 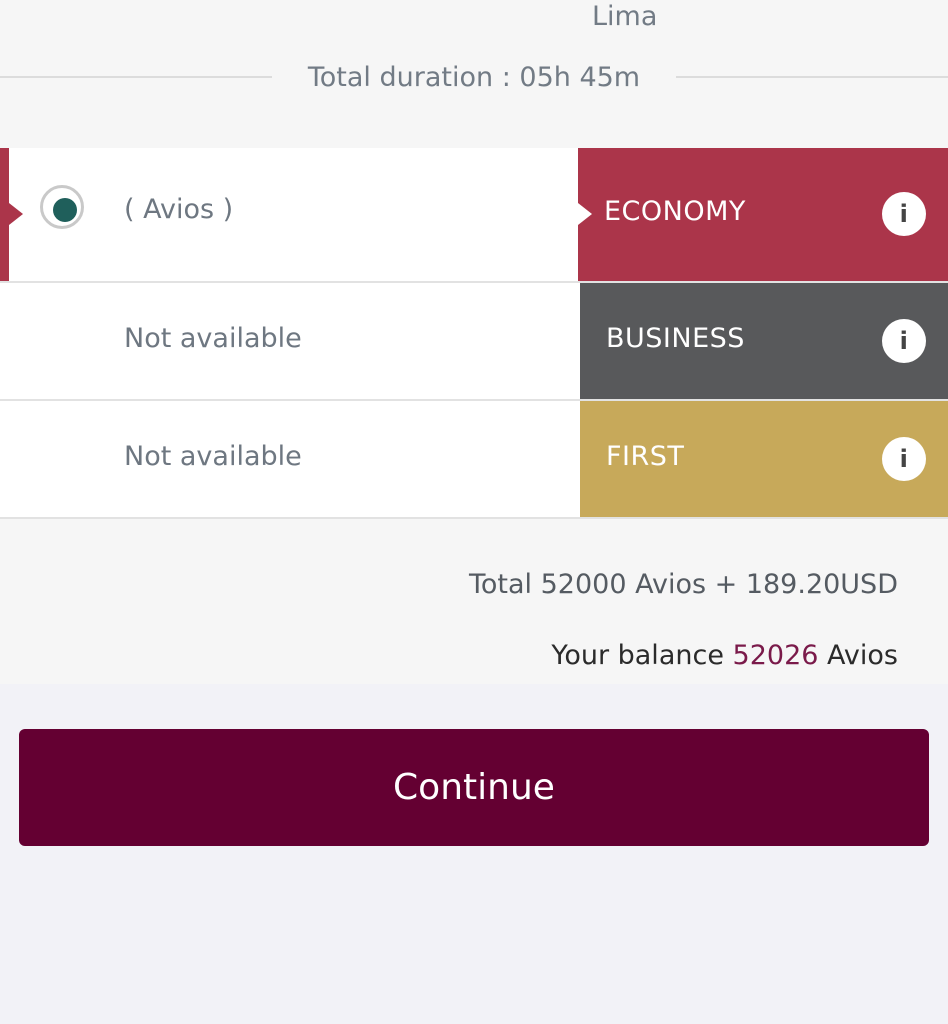 I want to click on balance-value: 52026, so click(x=775, y=655).